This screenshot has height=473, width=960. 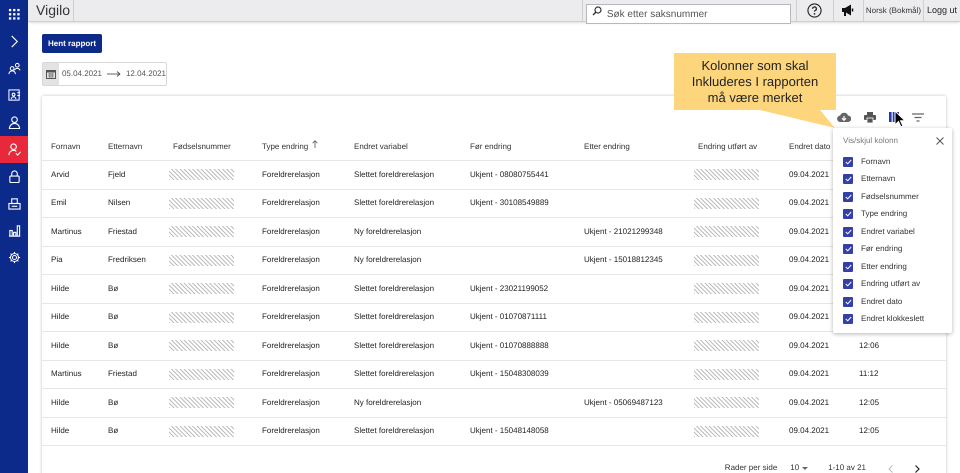 What do you see at coordinates (51, 74) in the screenshot?
I see `calendar-icon` at bounding box center [51, 74].